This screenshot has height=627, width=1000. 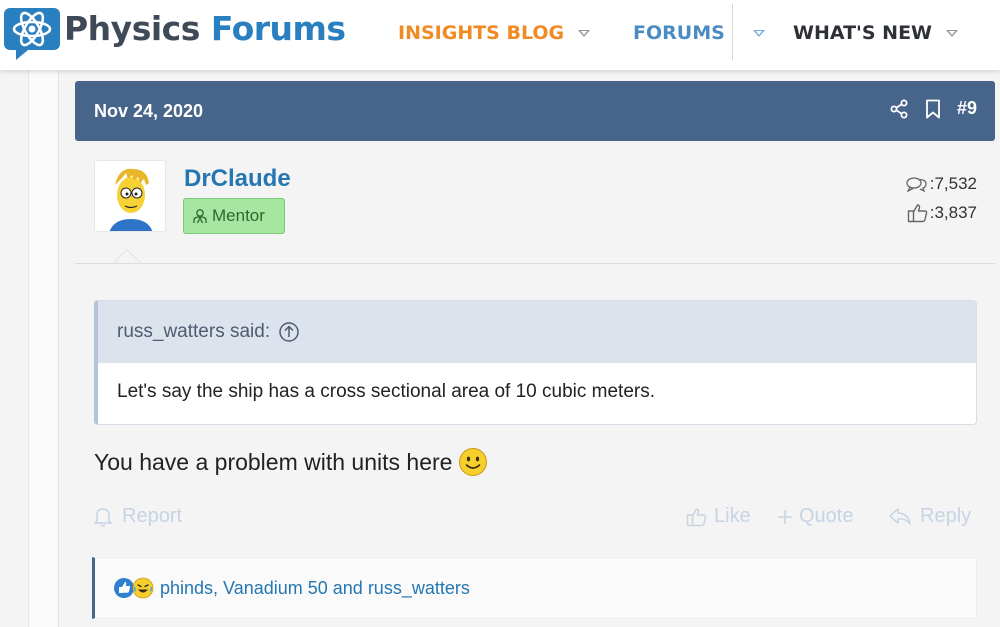 I want to click on reactions-users: phinds, Vanadium 50 and russ_watters, so click(x=315, y=588).